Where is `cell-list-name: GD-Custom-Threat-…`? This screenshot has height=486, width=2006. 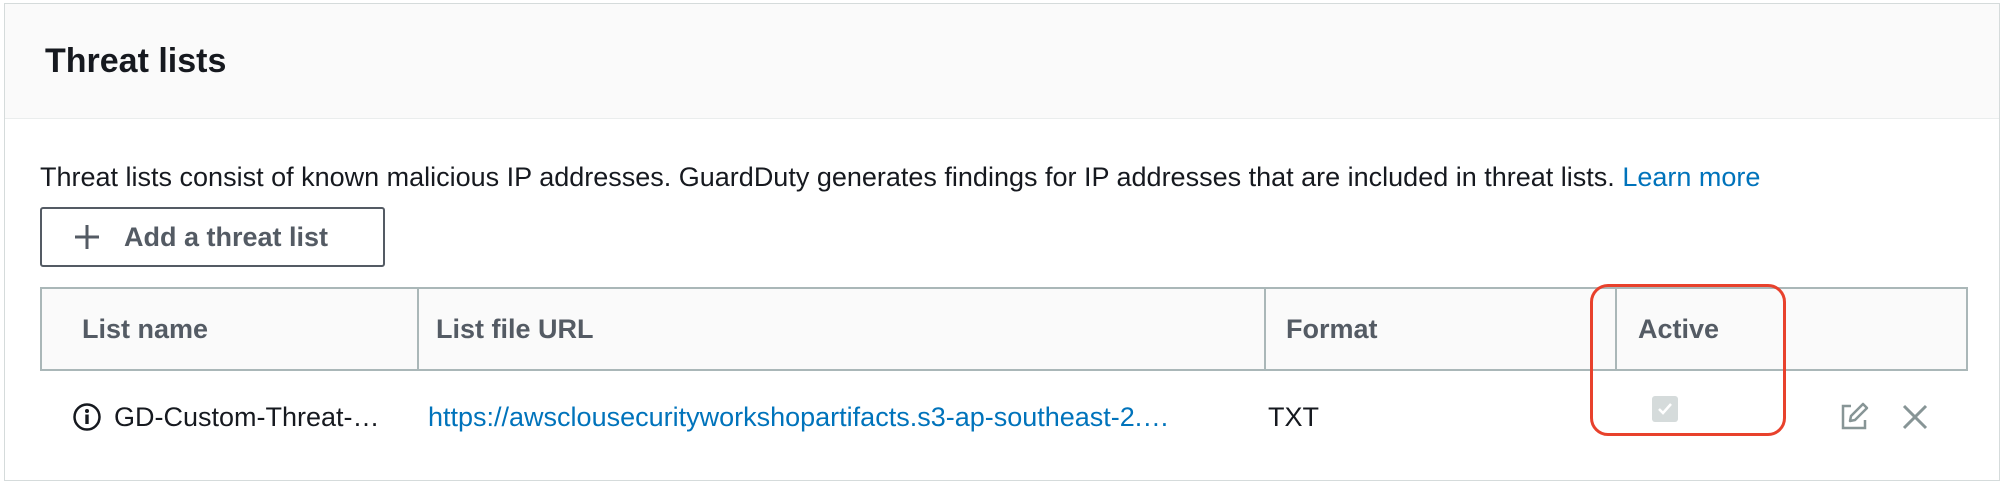 cell-list-name: GD-Custom-Threat-… is located at coordinates (242, 417).